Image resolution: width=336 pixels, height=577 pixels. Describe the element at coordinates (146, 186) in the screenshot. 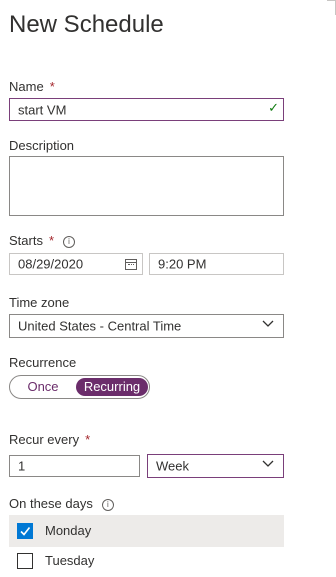

I see `description-textarea` at that location.